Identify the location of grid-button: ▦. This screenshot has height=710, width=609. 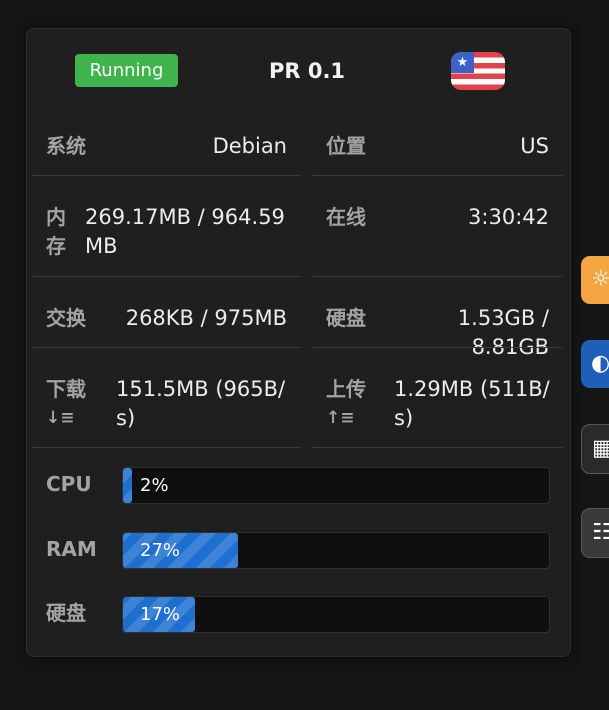
(595, 449).